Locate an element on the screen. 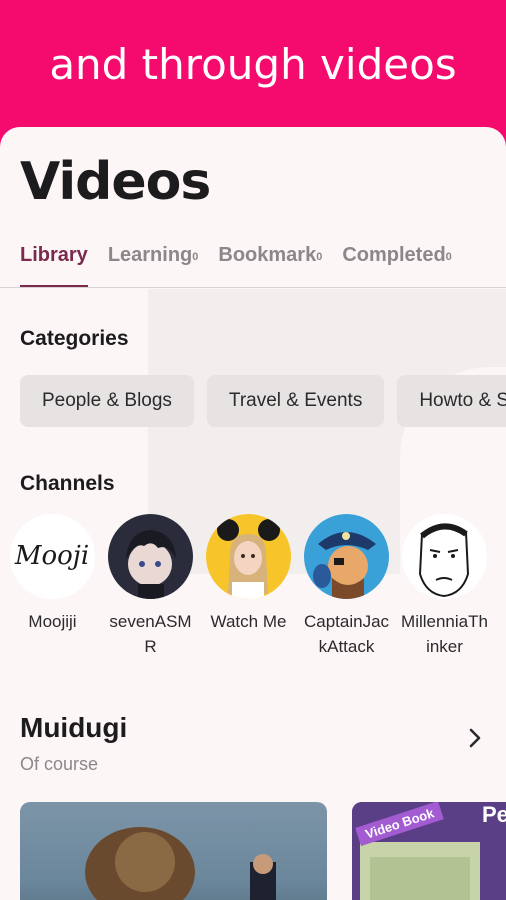 This screenshot has height=900, width=506. channel-item: MillenniaThinker is located at coordinates (444, 586).